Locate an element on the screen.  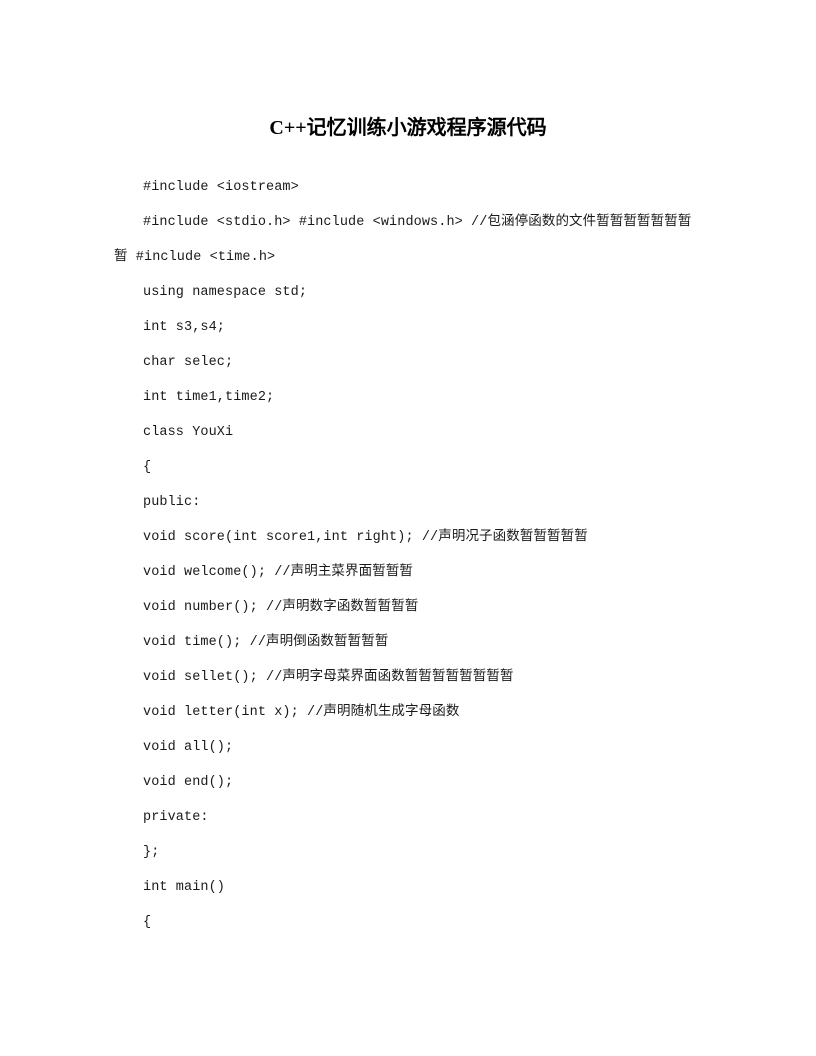
code-line: void welcome(); //声明主菜界面暂暂暂 is located at coordinates (278, 572).